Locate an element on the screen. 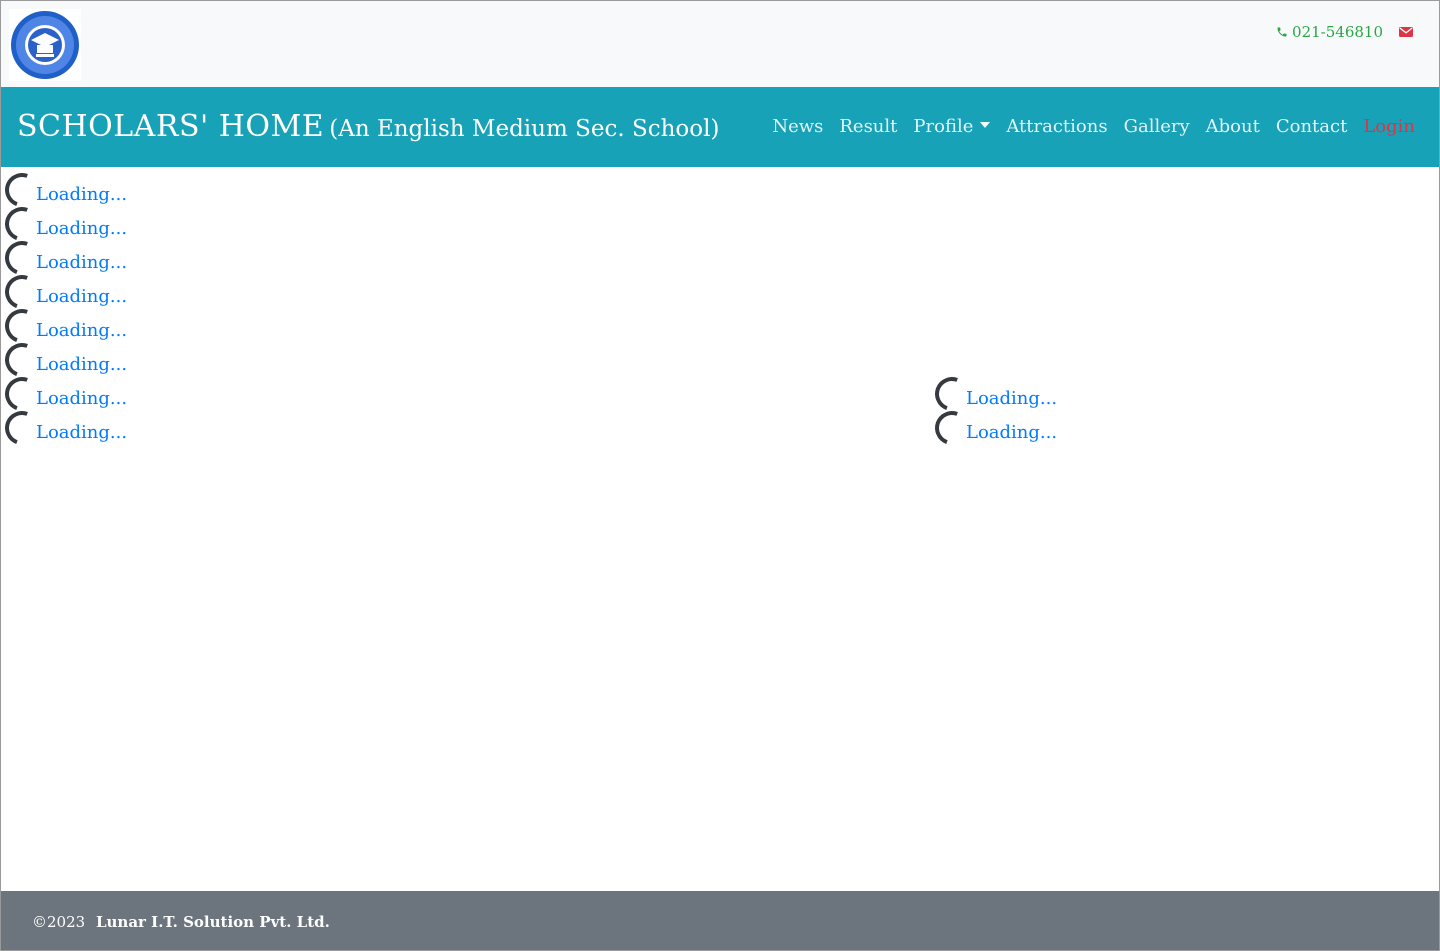 Image resolution: width=1440 pixels, height=951 pixels. top-bar: 021-546810 is located at coordinates (720, 44).